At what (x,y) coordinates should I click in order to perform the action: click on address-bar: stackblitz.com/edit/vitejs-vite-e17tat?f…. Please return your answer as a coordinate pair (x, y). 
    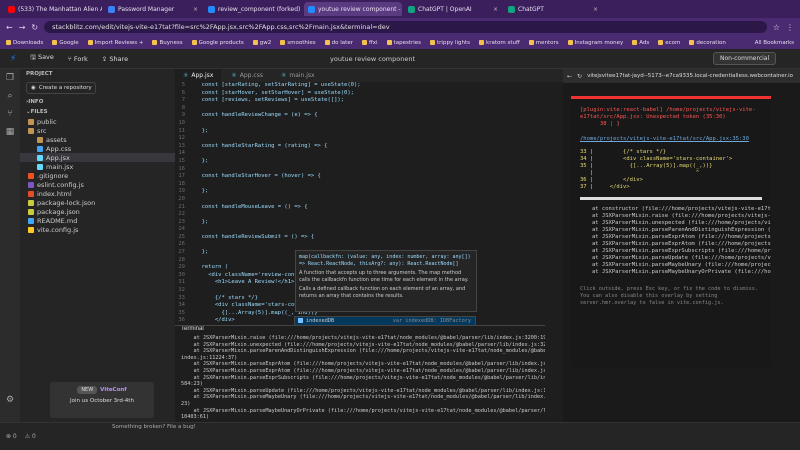
    Looking at the image, I should click on (405, 27).